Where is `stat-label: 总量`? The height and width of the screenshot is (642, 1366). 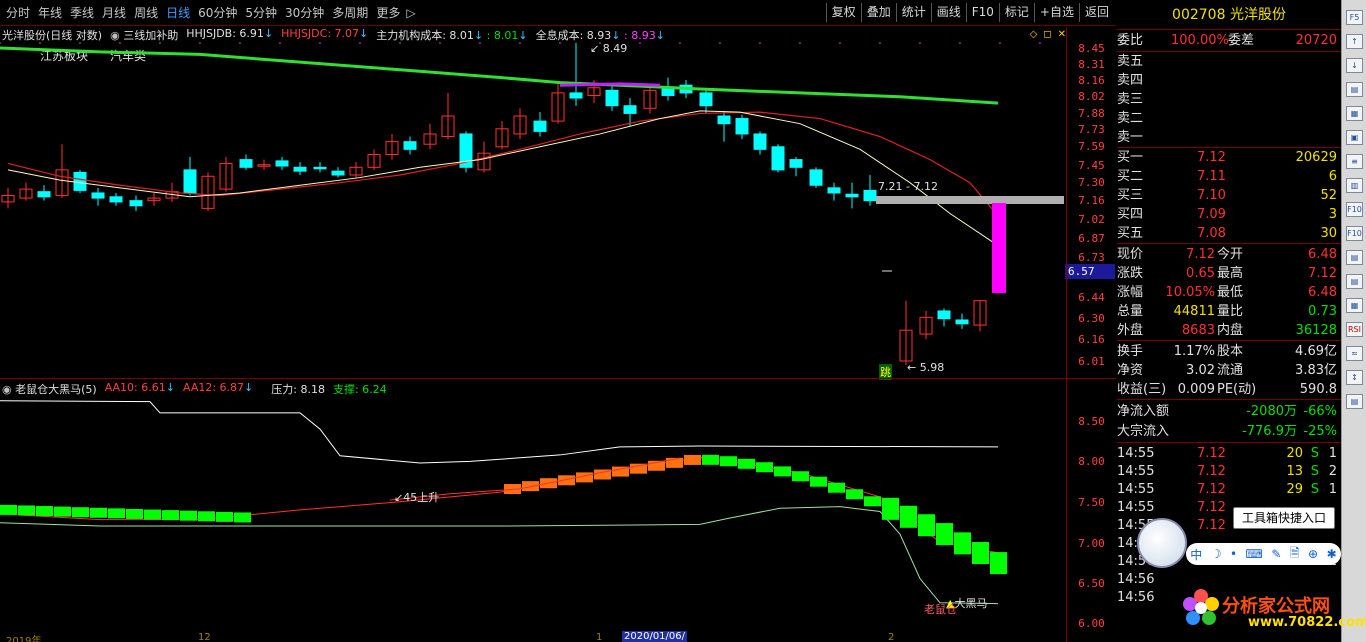
stat-label: 总量 is located at coordinates (1130, 311).